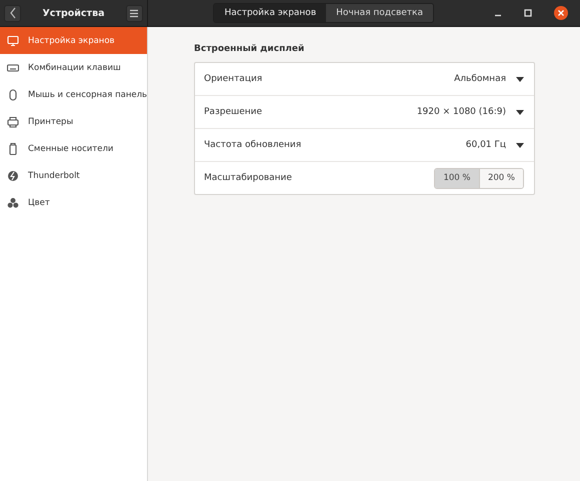 The height and width of the screenshot is (481, 580). What do you see at coordinates (233, 79) in the screenshot?
I see `setting-label: Ориентация` at bounding box center [233, 79].